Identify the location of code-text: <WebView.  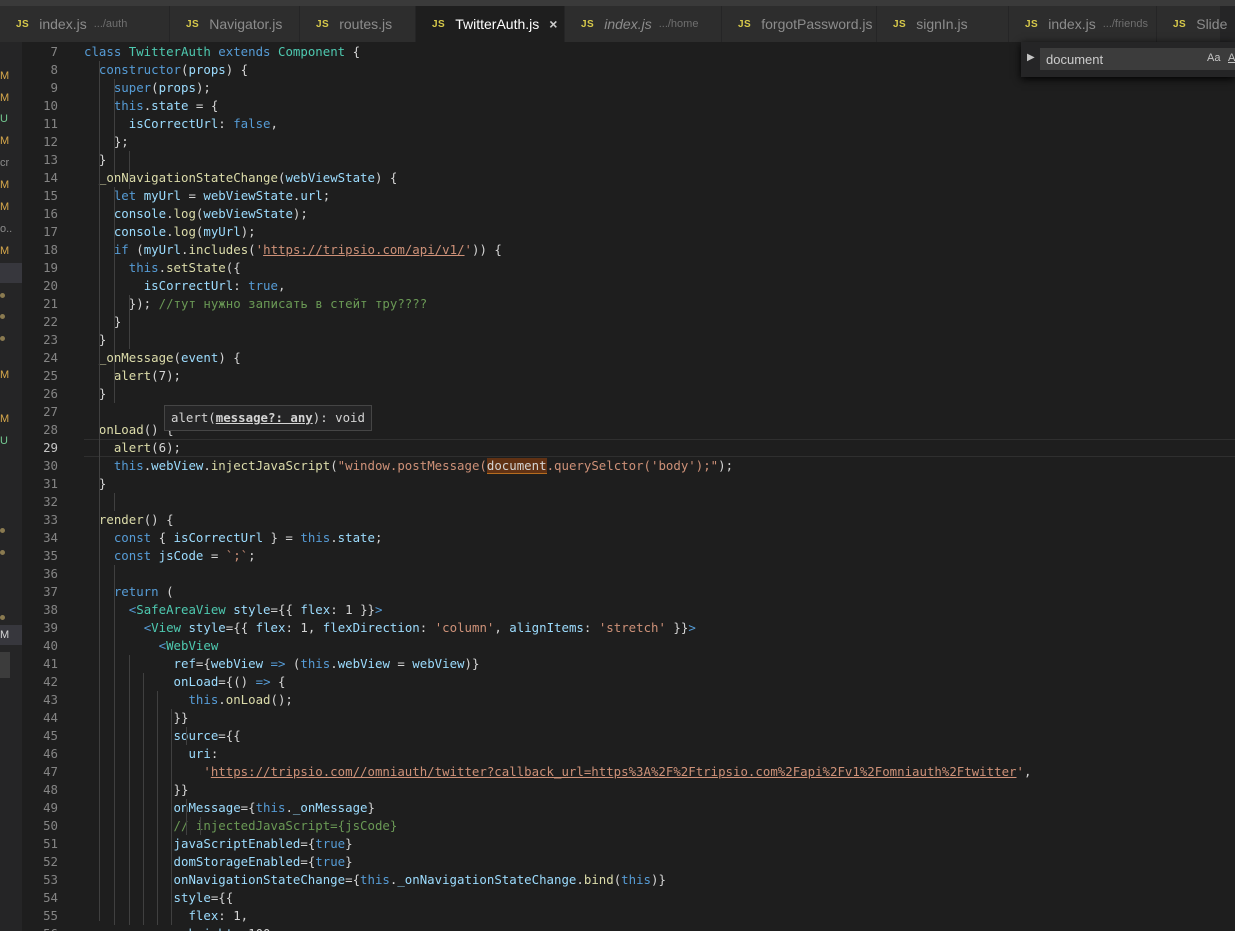
(151, 646).